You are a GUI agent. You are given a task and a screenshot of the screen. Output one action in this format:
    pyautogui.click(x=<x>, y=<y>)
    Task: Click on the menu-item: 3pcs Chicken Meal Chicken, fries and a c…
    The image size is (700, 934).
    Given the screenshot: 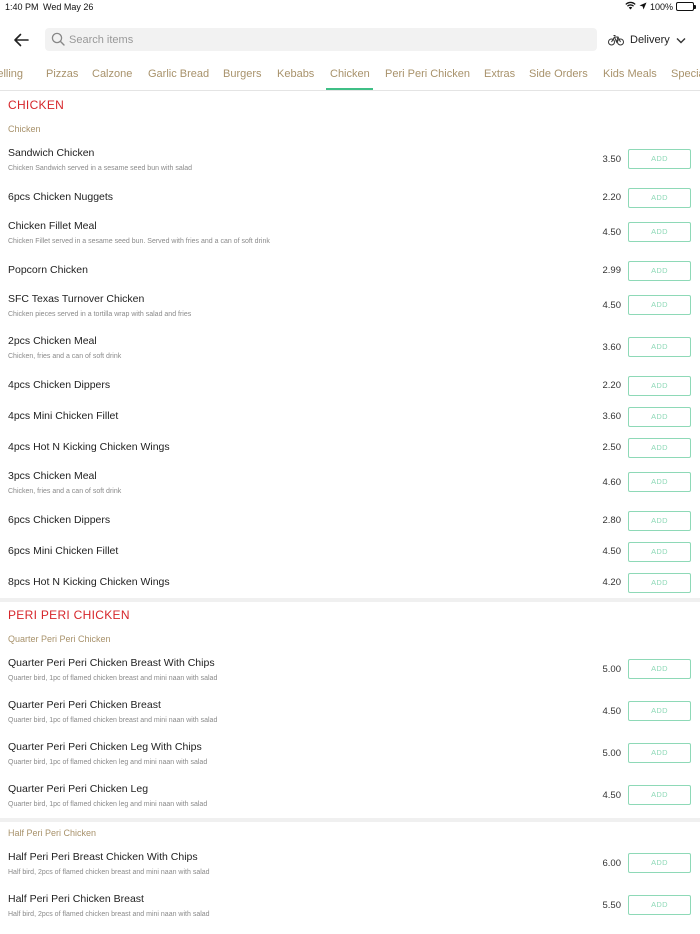 What is the action you would take?
    pyautogui.click(x=350, y=484)
    